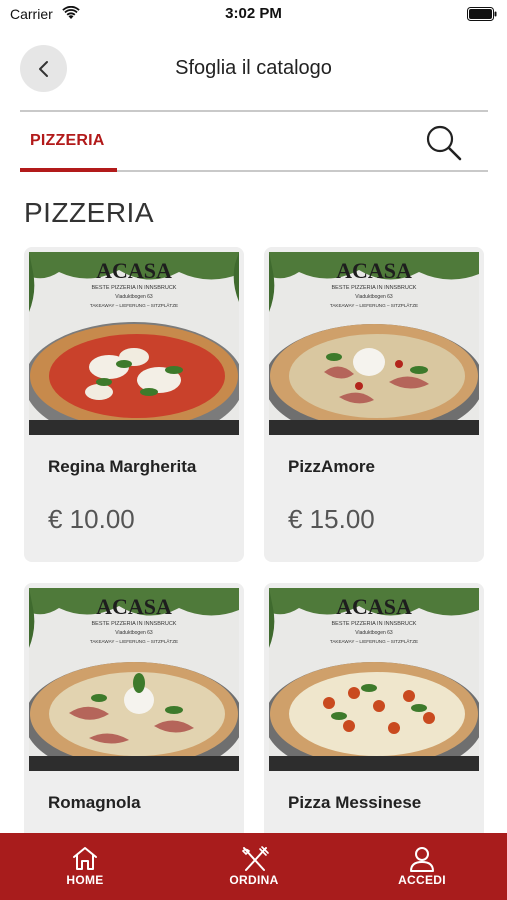 The width and height of the screenshot is (507, 900). I want to click on product-name: PizzAmore, so click(331, 466).